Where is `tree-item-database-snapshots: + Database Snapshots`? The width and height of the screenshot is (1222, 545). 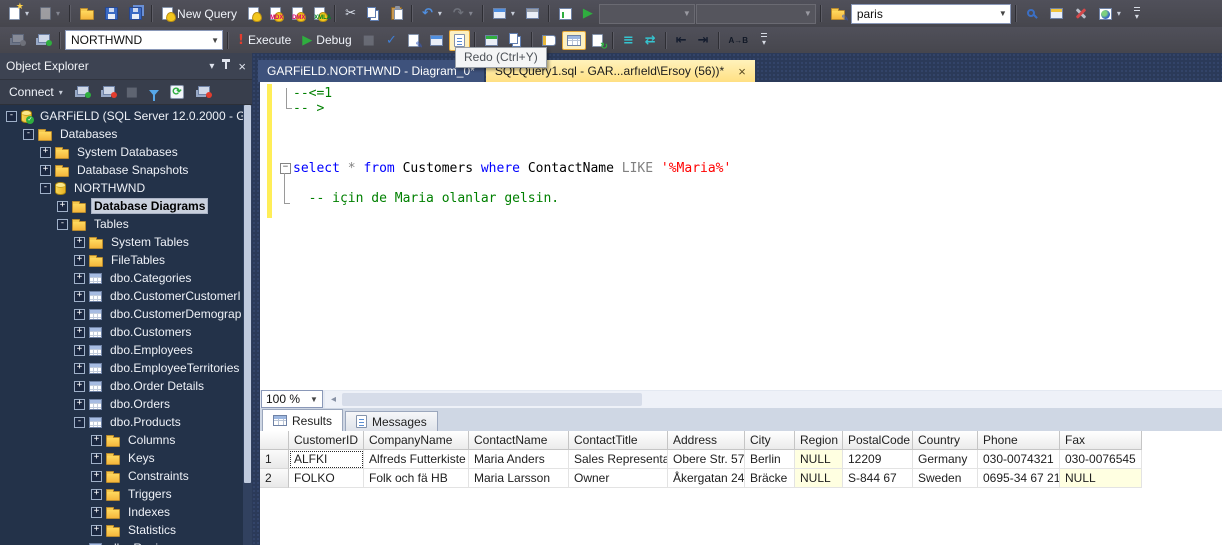
tree-item-database-snapshots: + Database Snapshots is located at coordinates (121, 170).